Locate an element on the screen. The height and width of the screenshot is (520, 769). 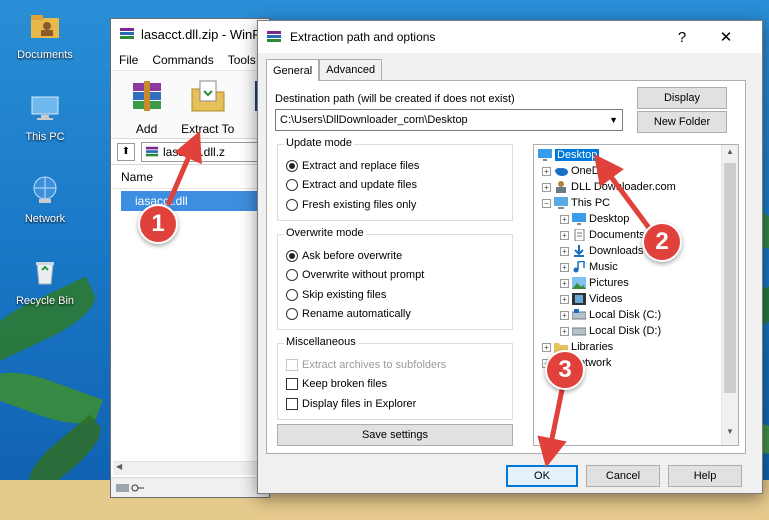
callout-2: 2 is located at coordinates (662, 242).